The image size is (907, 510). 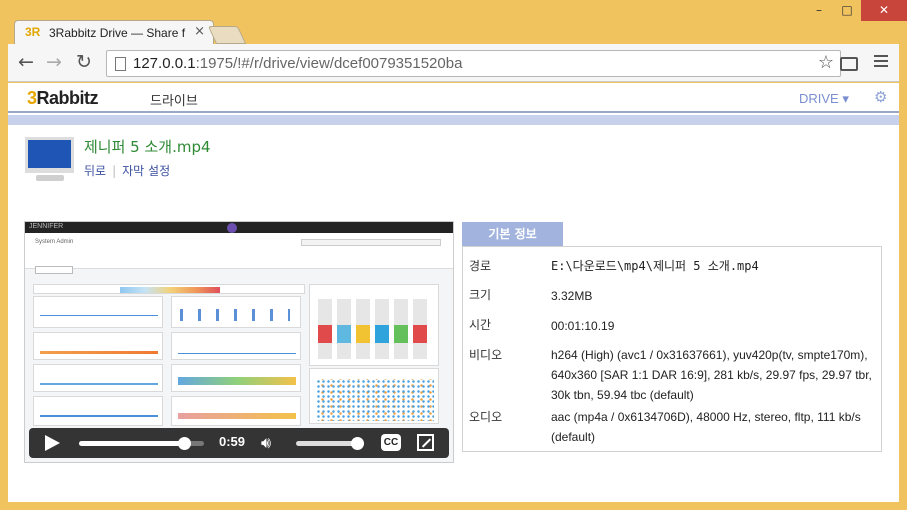 What do you see at coordinates (486, 355) in the screenshot?
I see `info-key: 비디오` at bounding box center [486, 355].